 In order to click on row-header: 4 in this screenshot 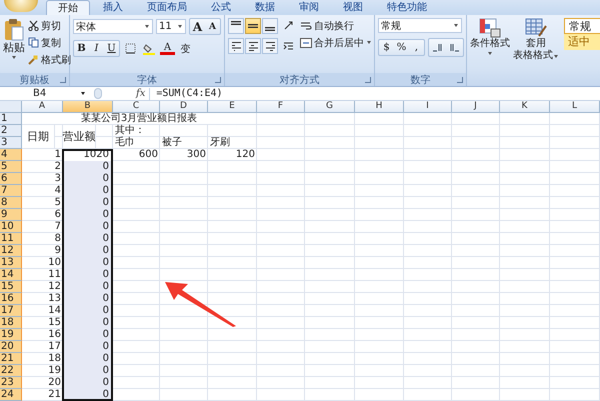, I will do `click(11, 155)`.